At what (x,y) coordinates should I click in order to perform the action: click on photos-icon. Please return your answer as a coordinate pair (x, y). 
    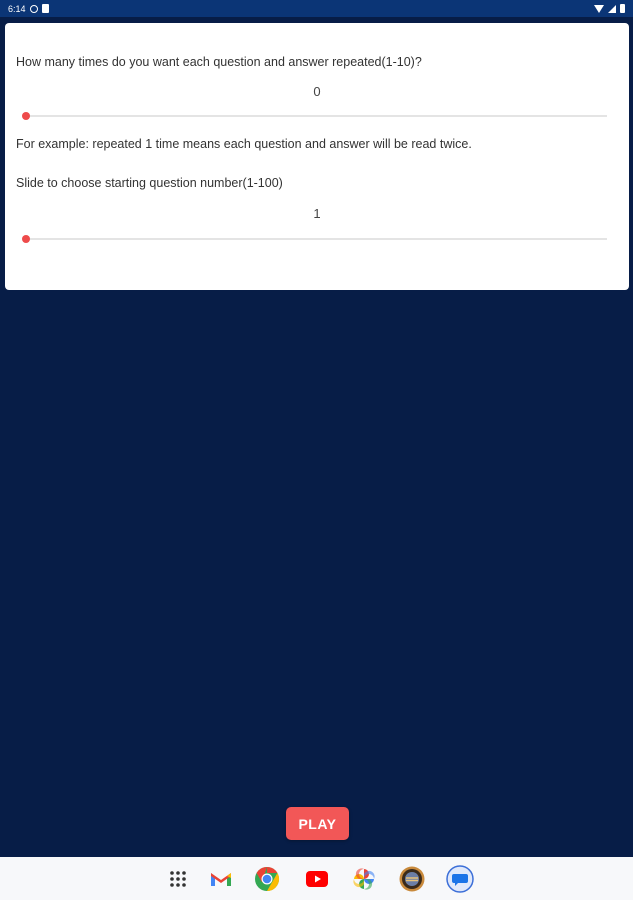
    Looking at the image, I should click on (364, 879).